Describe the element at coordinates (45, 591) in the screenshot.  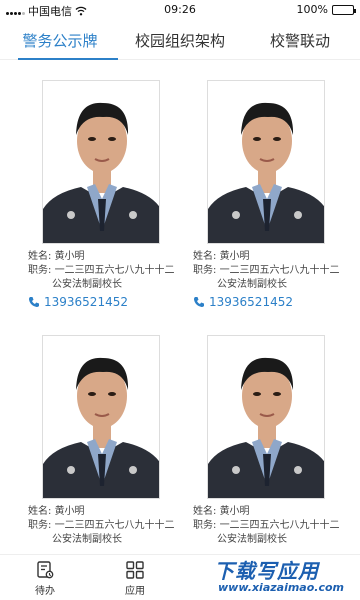
I see `nav-todo-label: 待办` at that location.